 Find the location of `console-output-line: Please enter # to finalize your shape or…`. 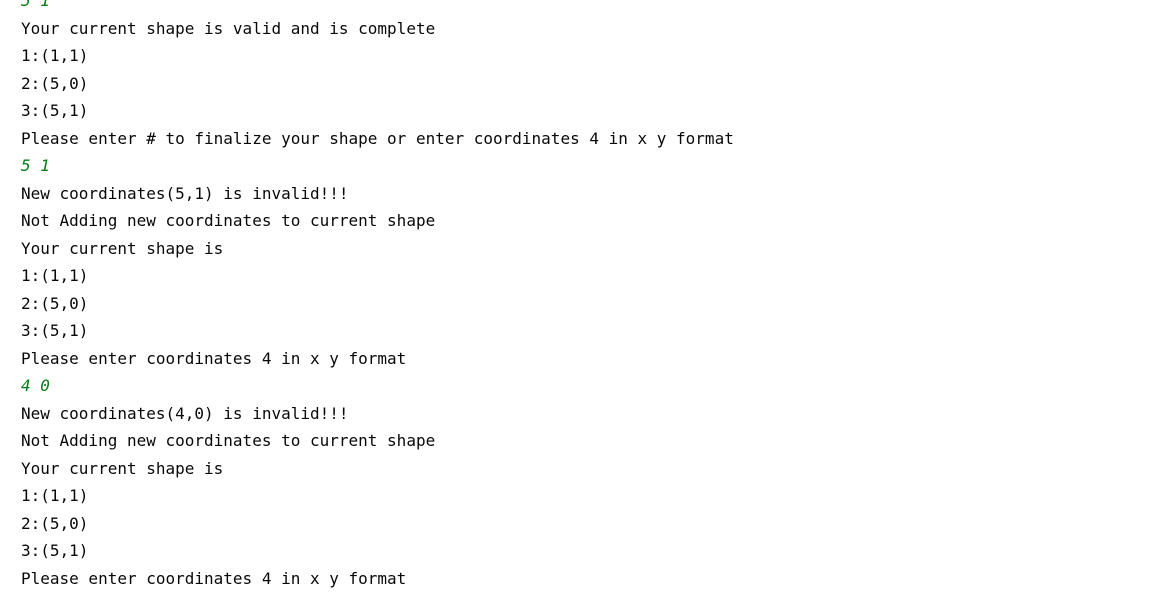

console-output-line: Please enter # to finalize your shape or… is located at coordinates (377, 138).